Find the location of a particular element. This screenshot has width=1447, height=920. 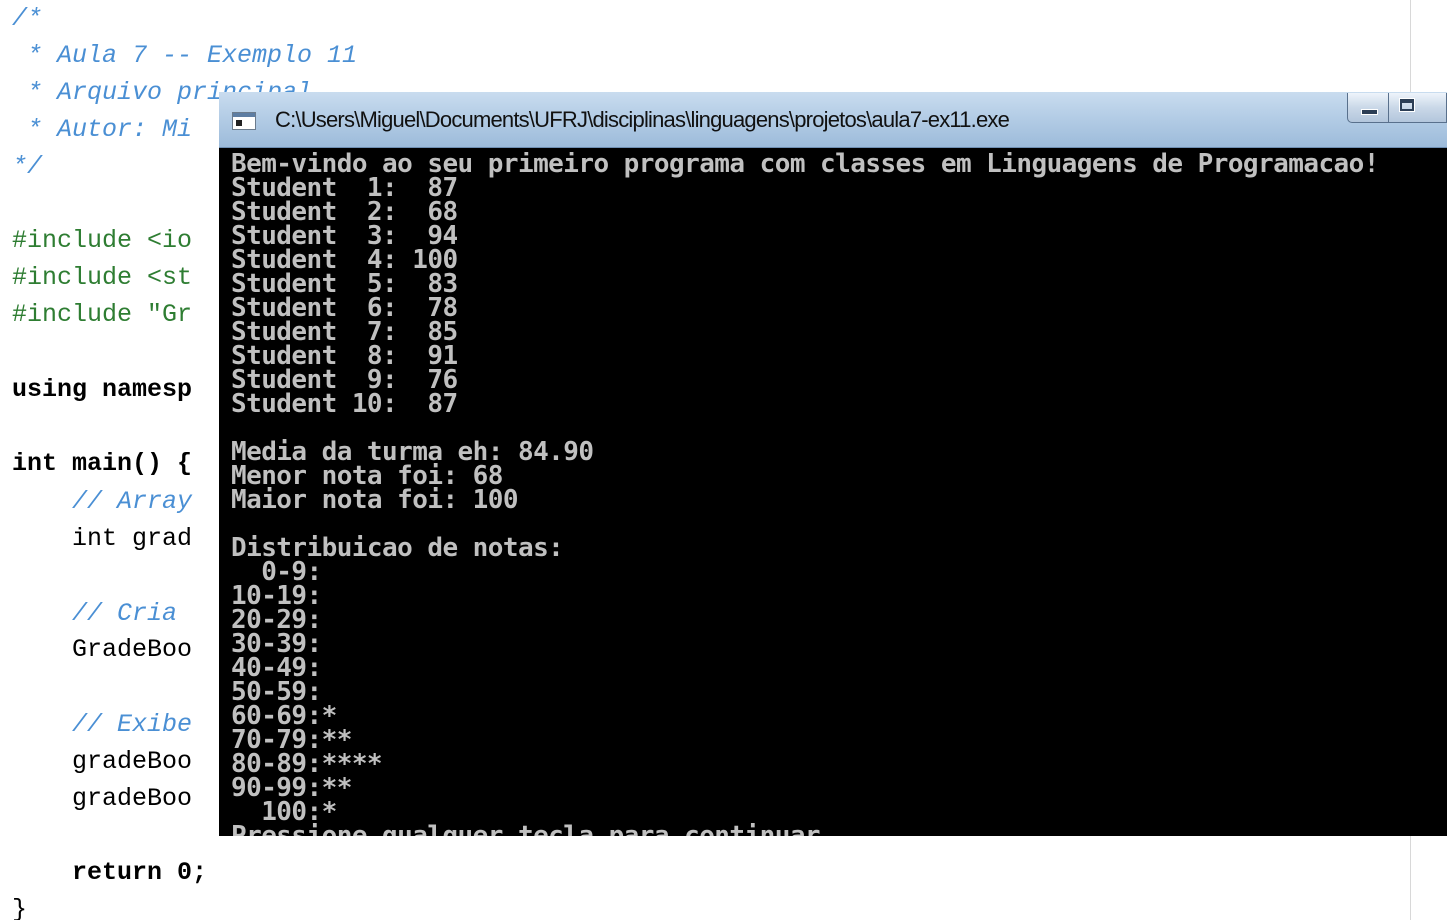

code-line: // Exibe is located at coordinates (102, 724).